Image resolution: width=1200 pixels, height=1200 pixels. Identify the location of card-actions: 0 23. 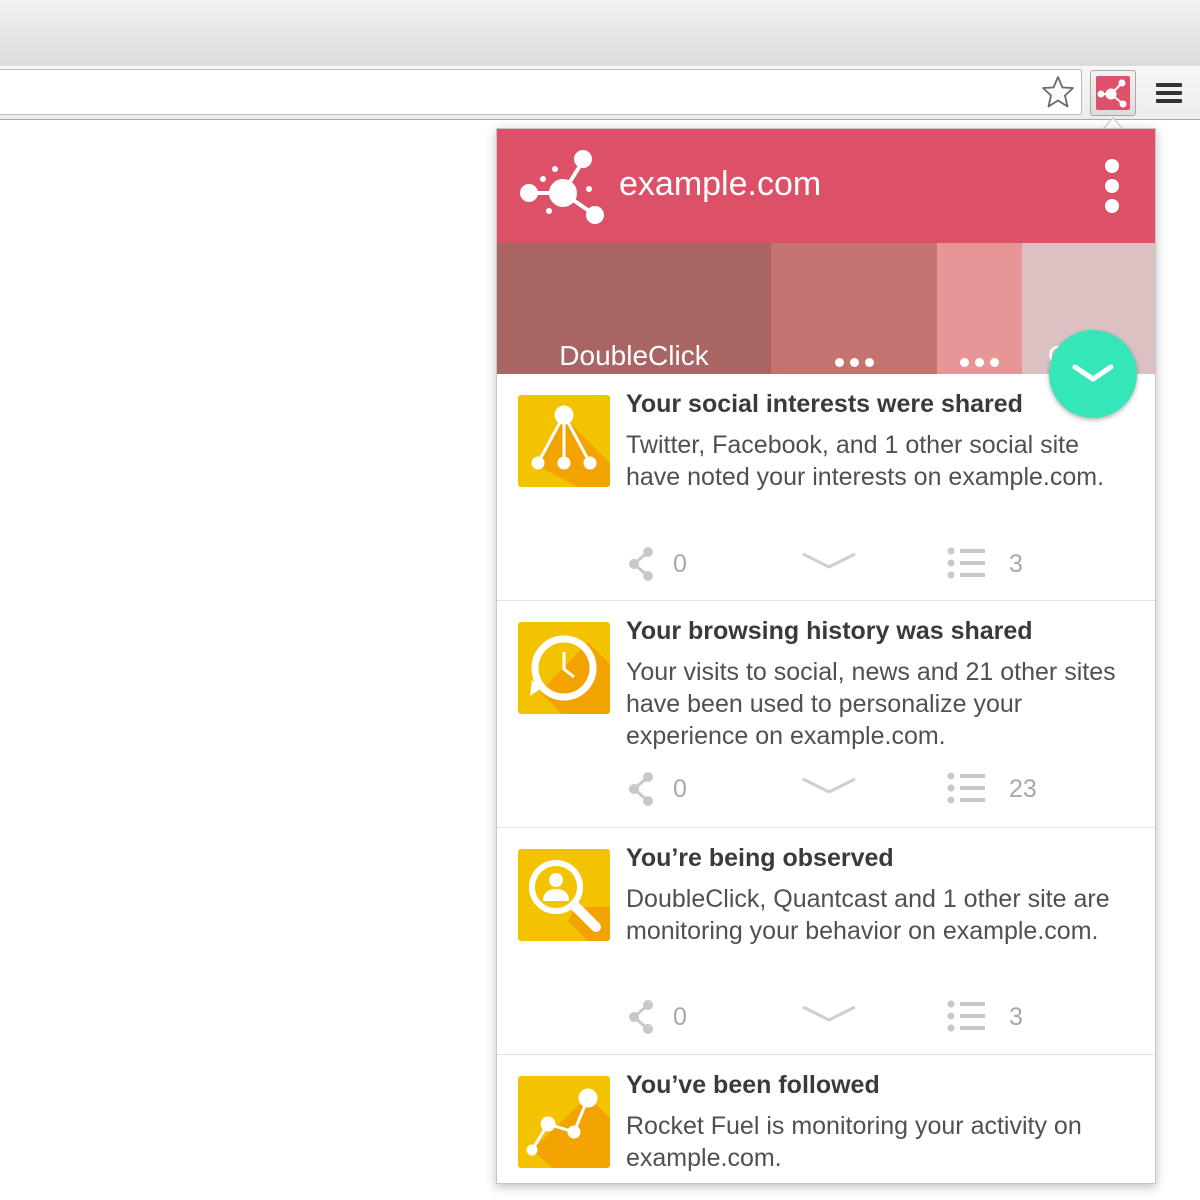
(826, 789).